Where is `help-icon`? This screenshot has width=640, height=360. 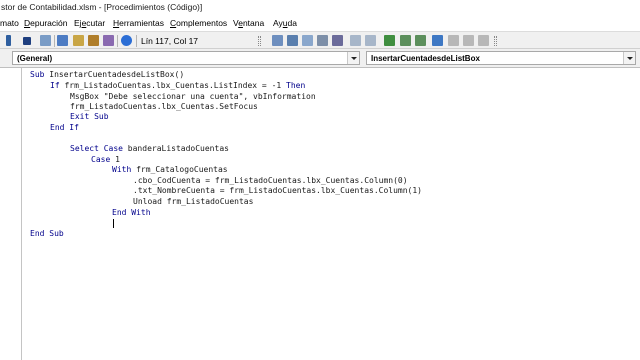 help-icon is located at coordinates (126, 40).